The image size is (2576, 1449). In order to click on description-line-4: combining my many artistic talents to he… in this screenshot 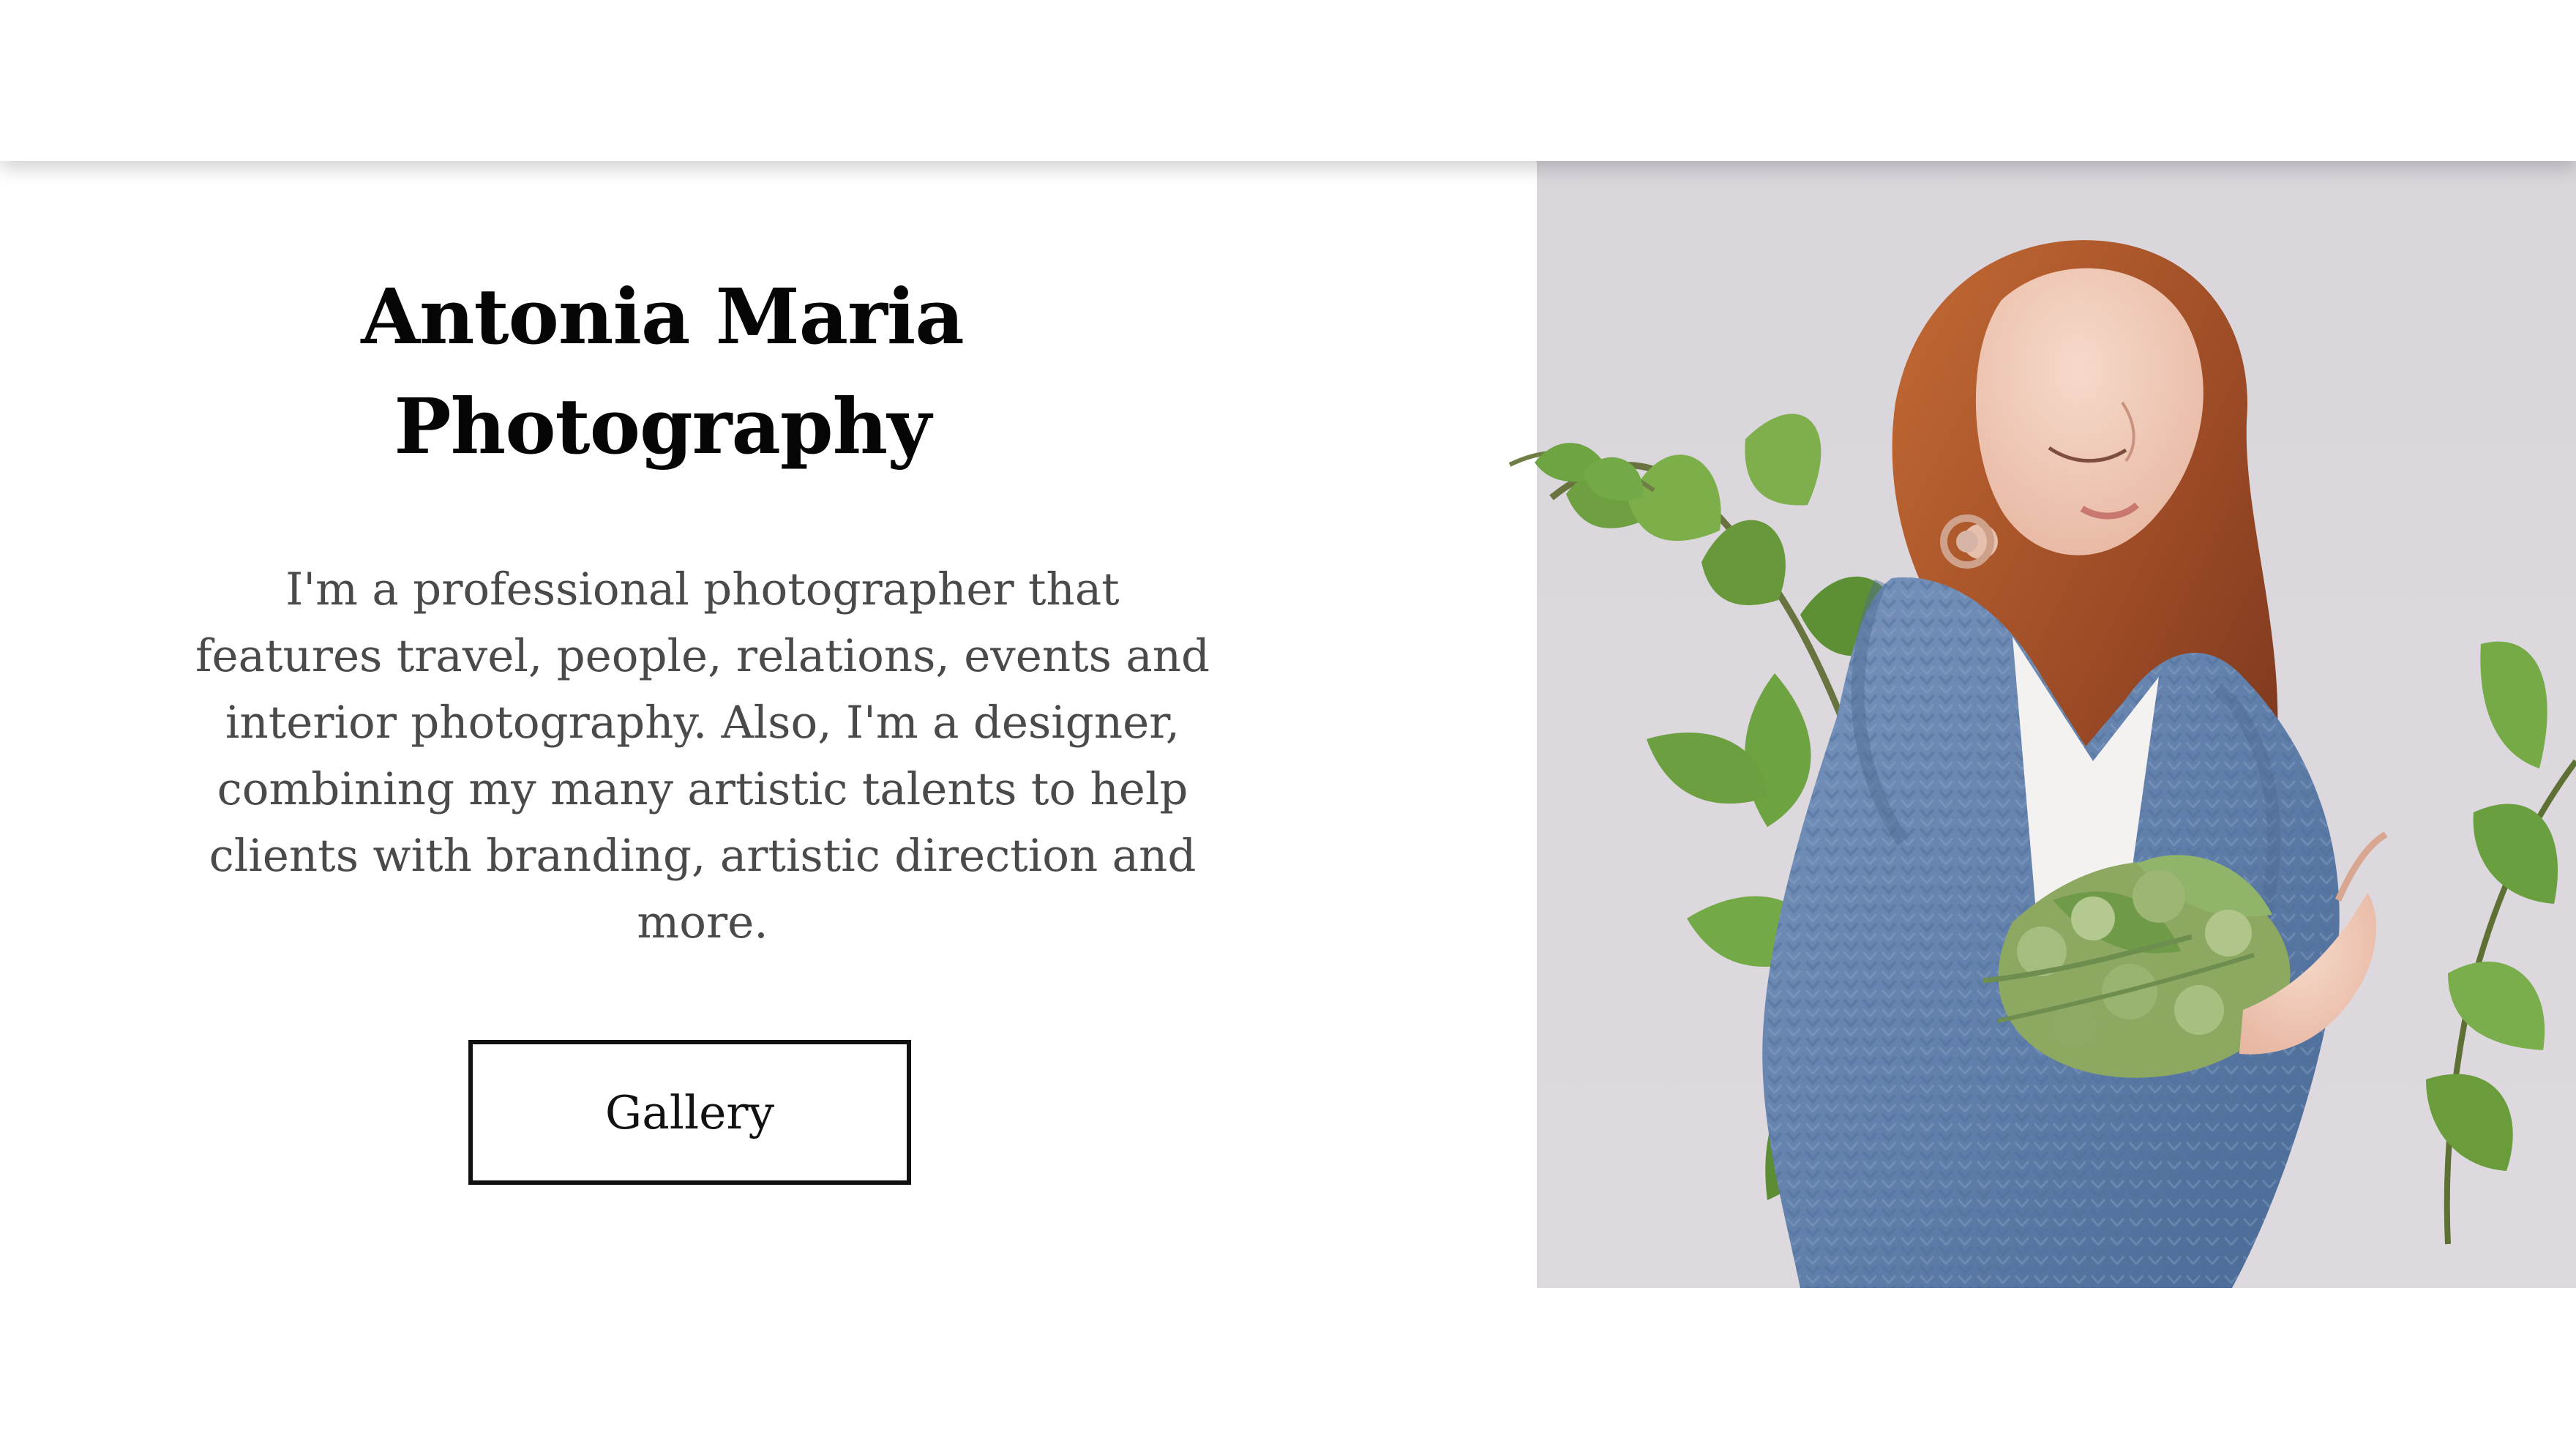, I will do `click(702, 789)`.